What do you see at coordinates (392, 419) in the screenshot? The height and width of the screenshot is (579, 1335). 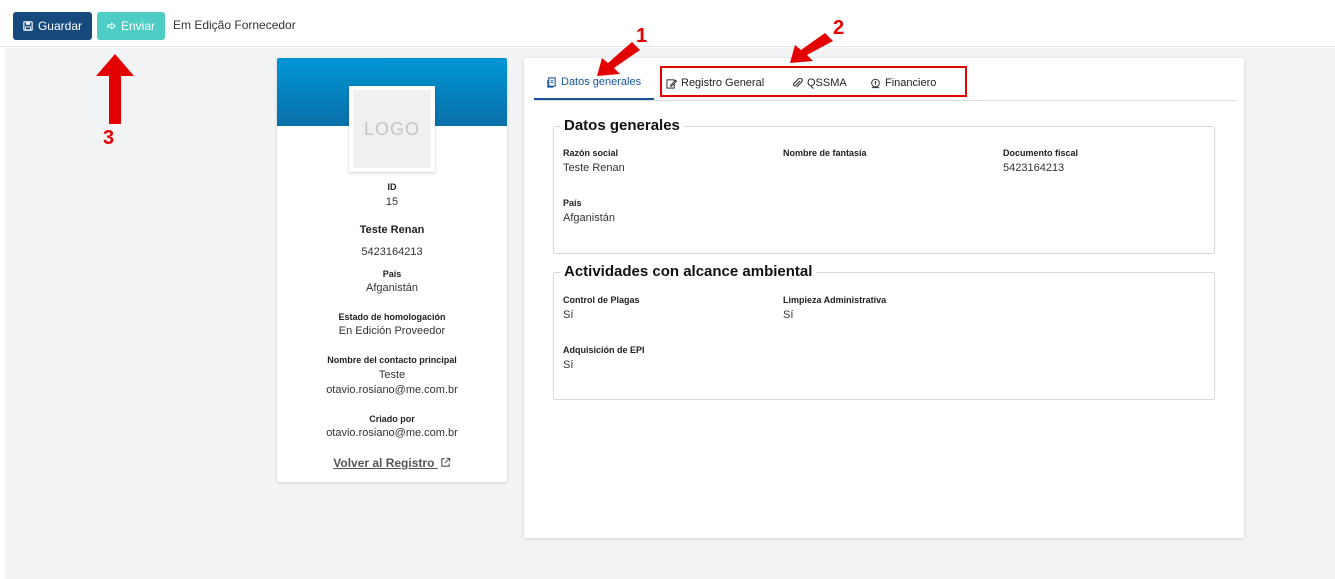 I see `created-by-label: Criado por` at bounding box center [392, 419].